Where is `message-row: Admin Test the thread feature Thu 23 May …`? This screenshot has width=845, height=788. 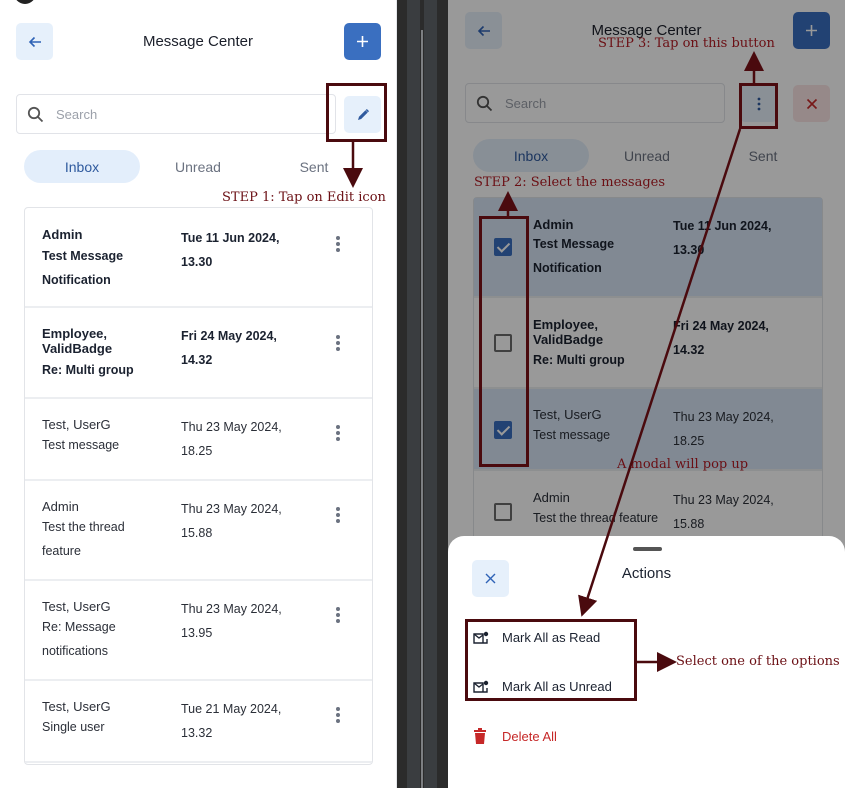 message-row: Admin Test the thread feature Thu 23 May … is located at coordinates (198, 531).